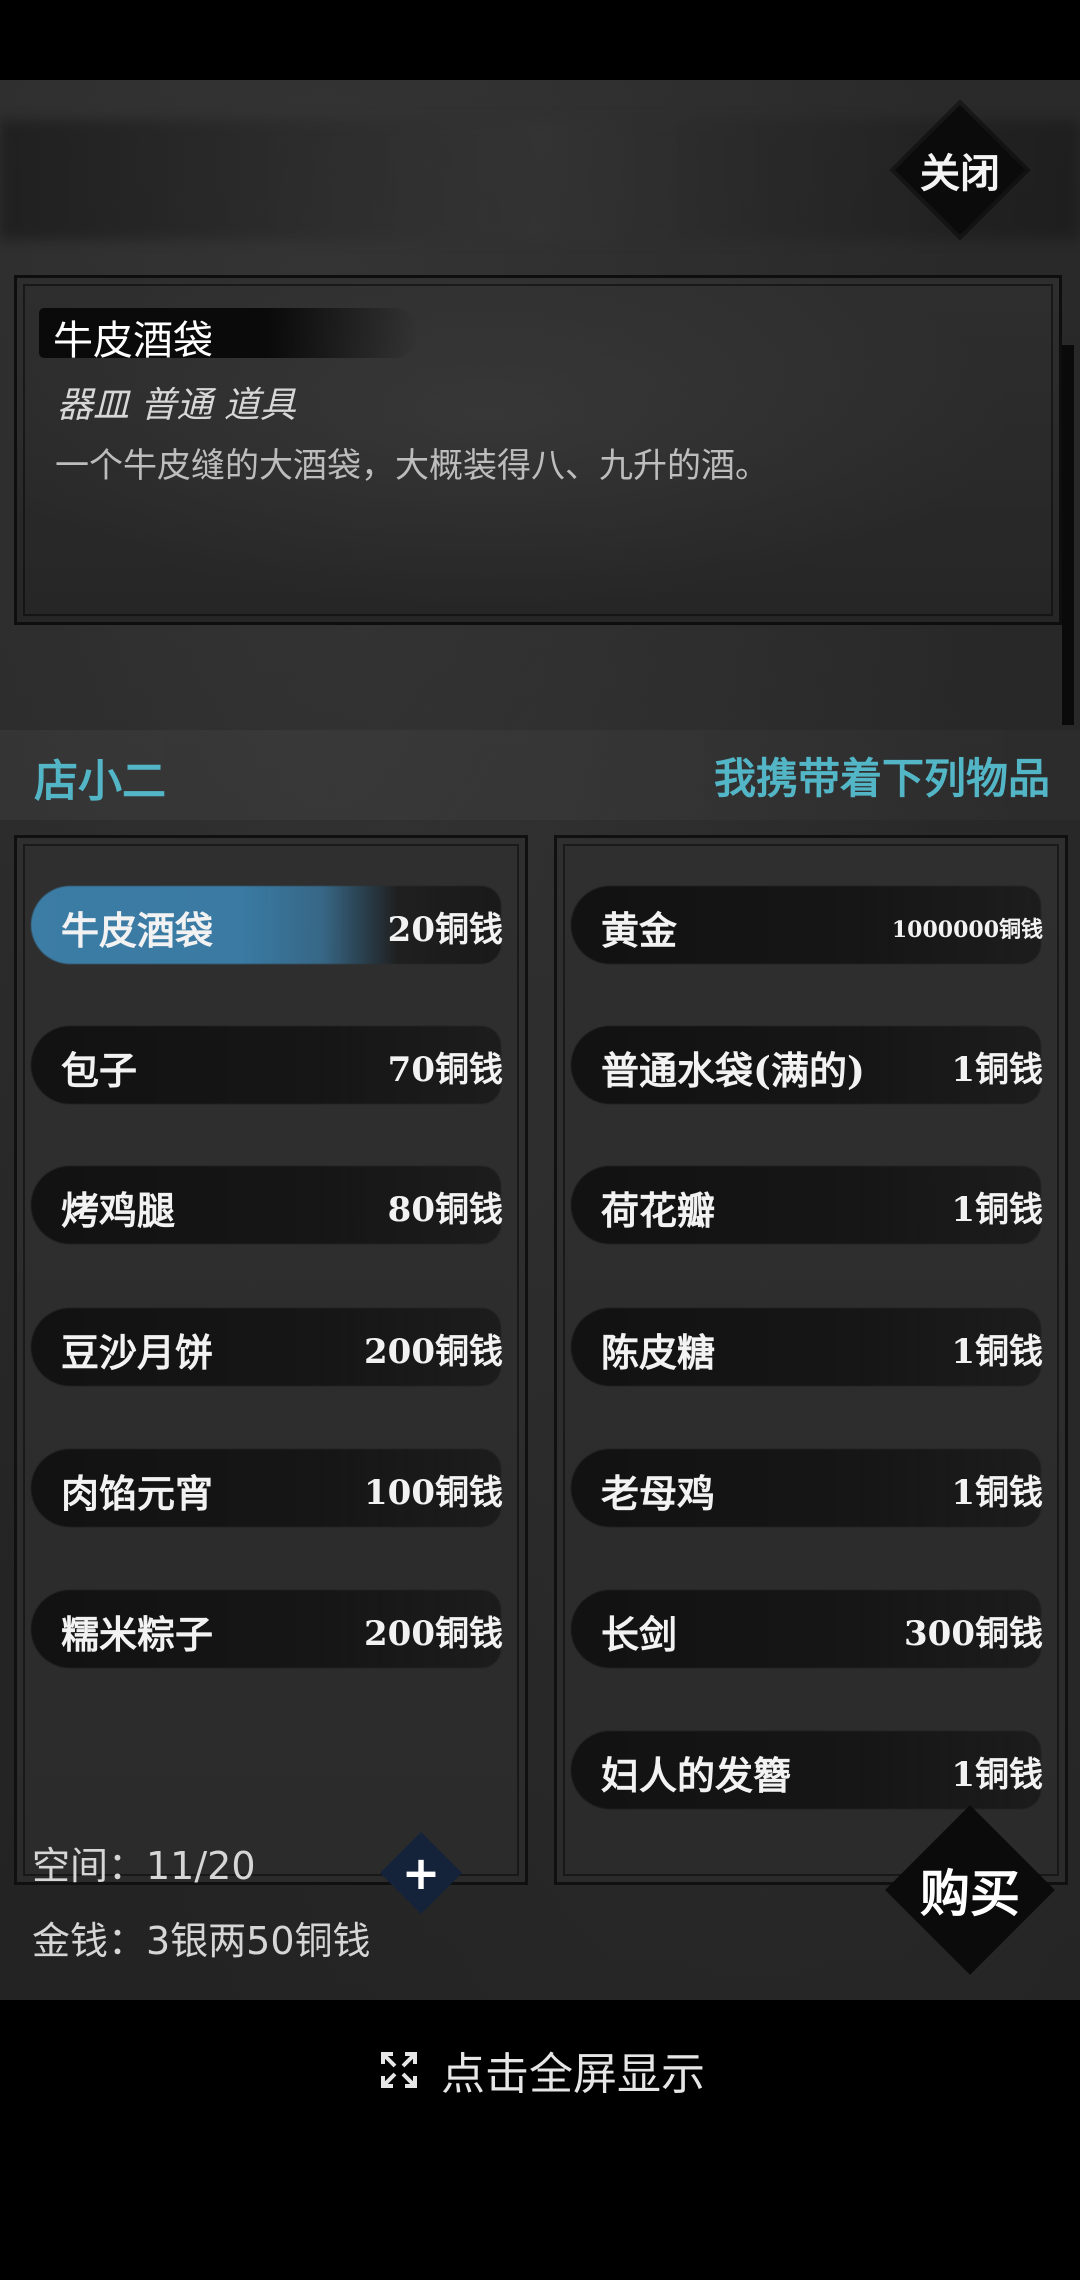  Describe the element at coordinates (137, 1352) in the screenshot. I see `item-label: 豆沙月饼` at that location.